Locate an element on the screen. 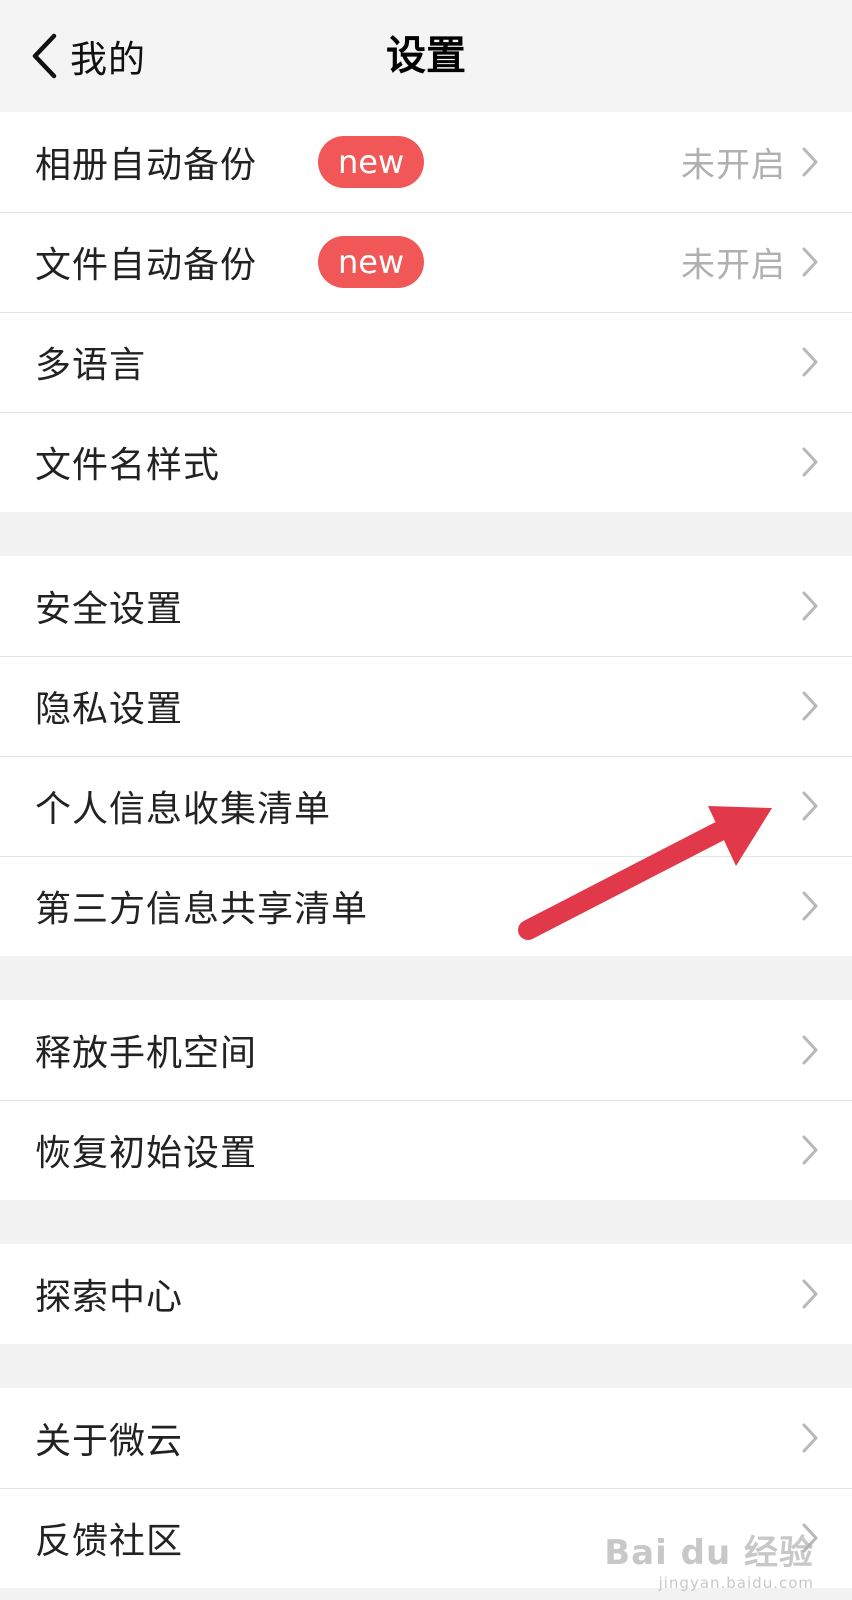 The height and width of the screenshot is (1600, 852). settings-row-privacy: 隐私设置 is located at coordinates (426, 706).